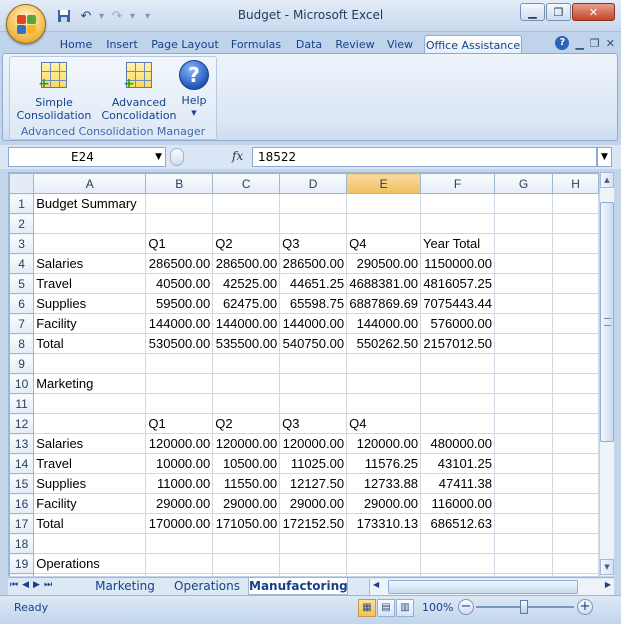 This screenshot has width=621, height=624. What do you see at coordinates (125, 586) in the screenshot?
I see `sheet-tab-marketing: Marketing` at bounding box center [125, 586].